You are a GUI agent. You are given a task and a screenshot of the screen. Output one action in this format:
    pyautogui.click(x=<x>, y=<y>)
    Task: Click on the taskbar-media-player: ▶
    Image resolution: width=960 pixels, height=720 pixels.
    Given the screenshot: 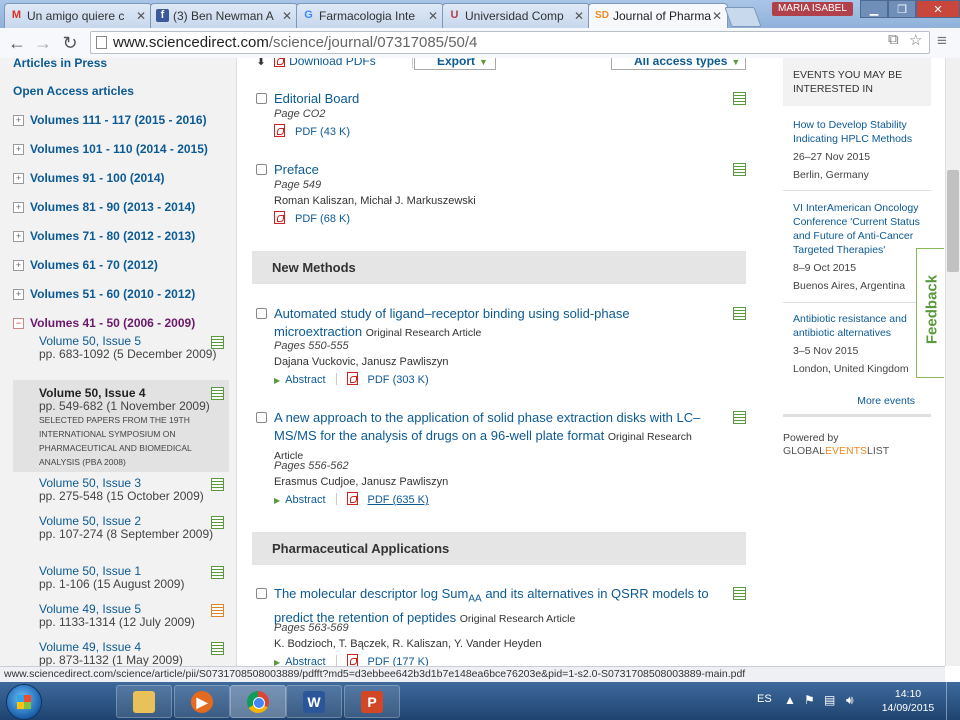 What is the action you would take?
    pyautogui.click(x=202, y=701)
    